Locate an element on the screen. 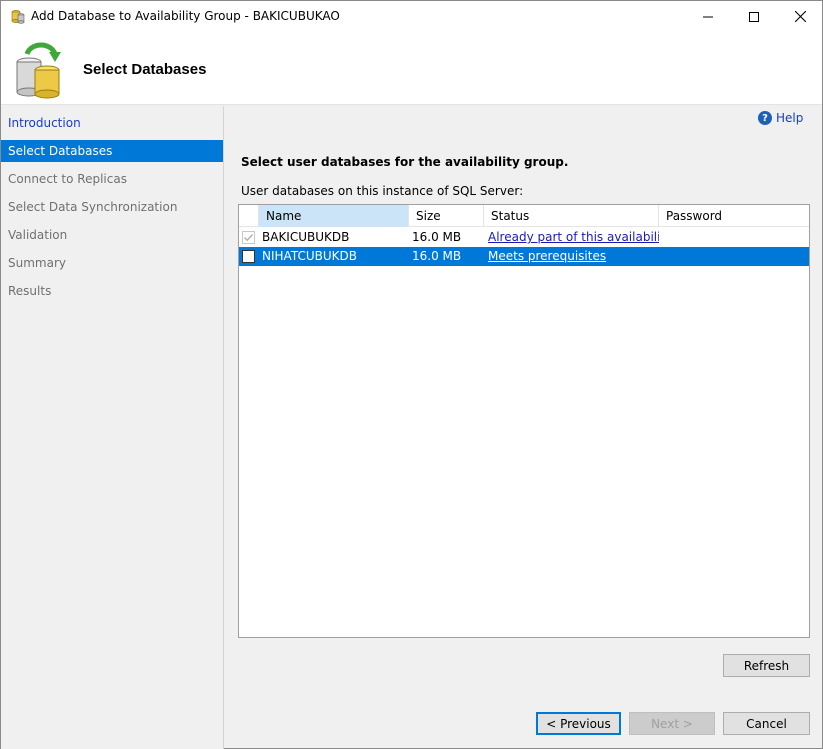  nav-item-validation: Validation is located at coordinates (38, 235).